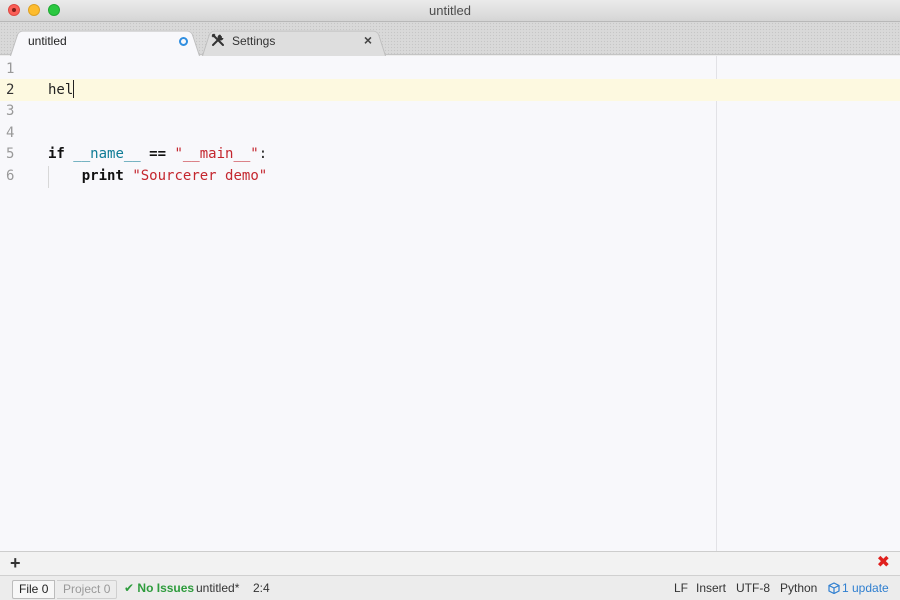 This screenshot has width=900, height=600. I want to click on grammar-selector: Python, so click(798, 589).